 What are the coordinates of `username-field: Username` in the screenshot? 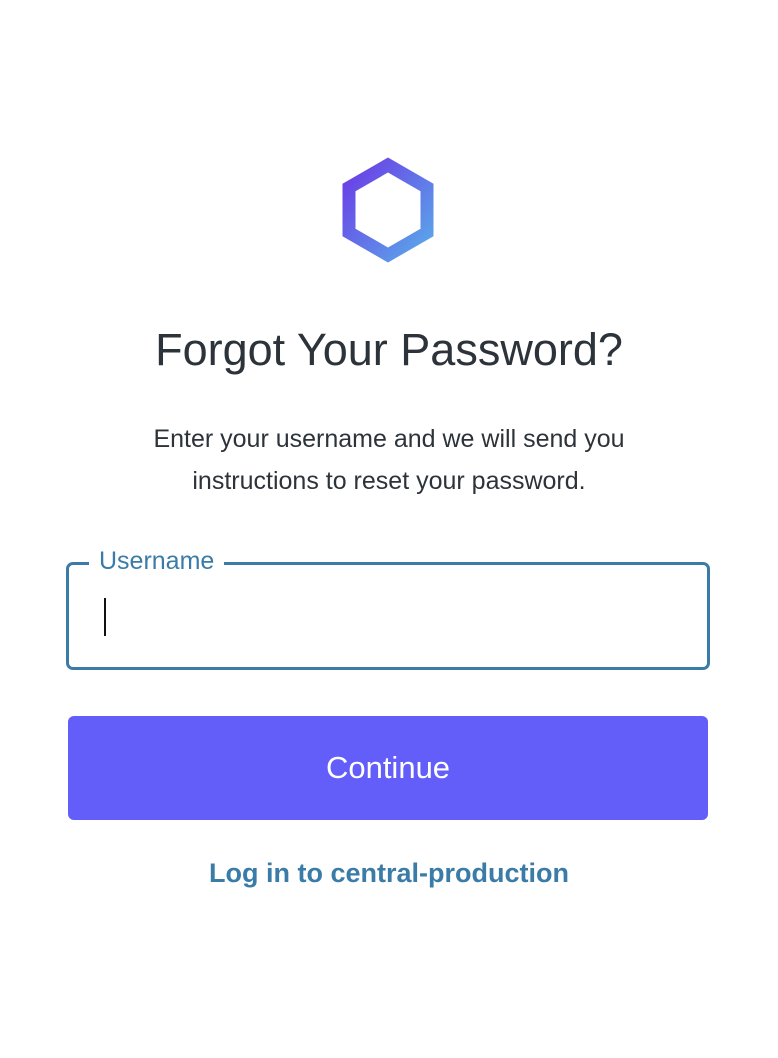 It's located at (388, 608).